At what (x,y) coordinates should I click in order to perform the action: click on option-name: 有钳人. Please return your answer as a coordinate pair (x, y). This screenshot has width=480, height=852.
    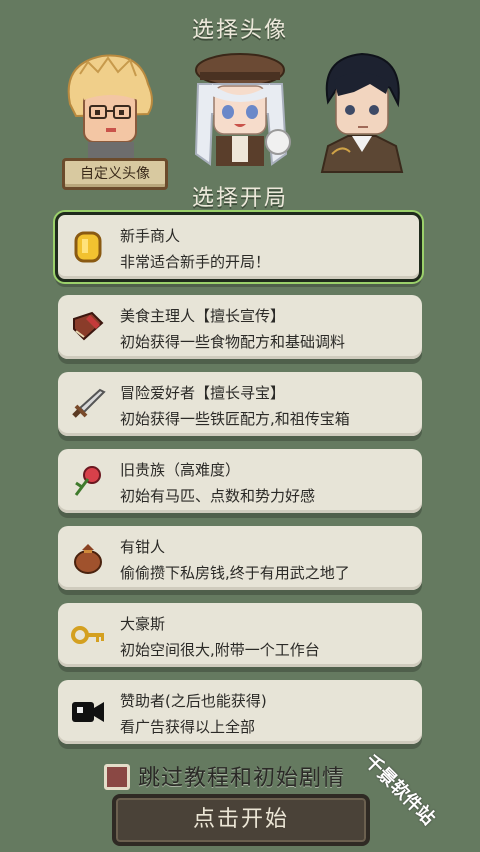
    Looking at the image, I should click on (143, 547).